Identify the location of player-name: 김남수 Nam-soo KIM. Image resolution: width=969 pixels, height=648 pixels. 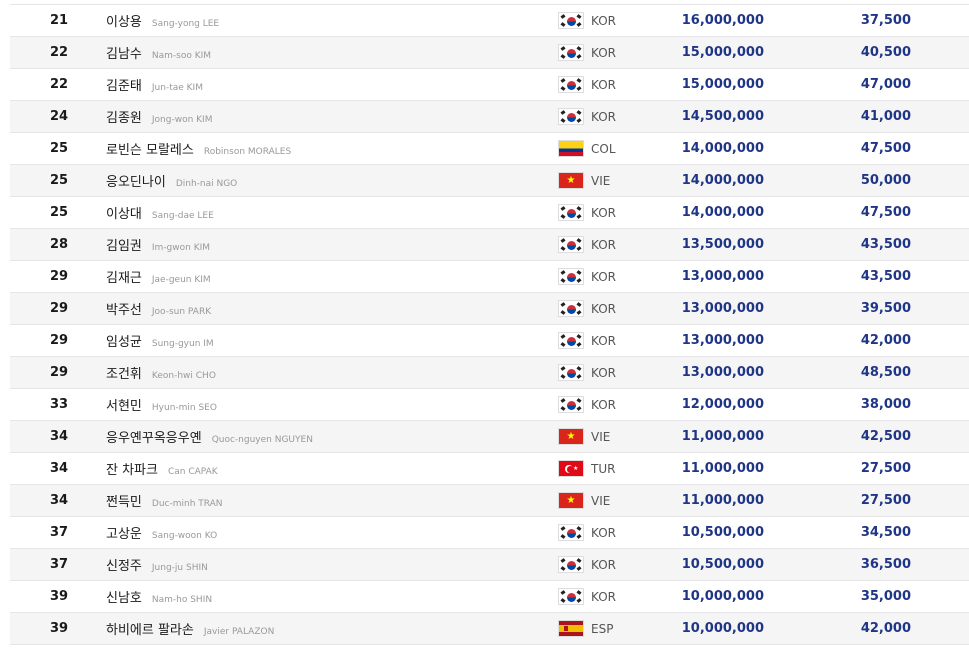
(158, 54).